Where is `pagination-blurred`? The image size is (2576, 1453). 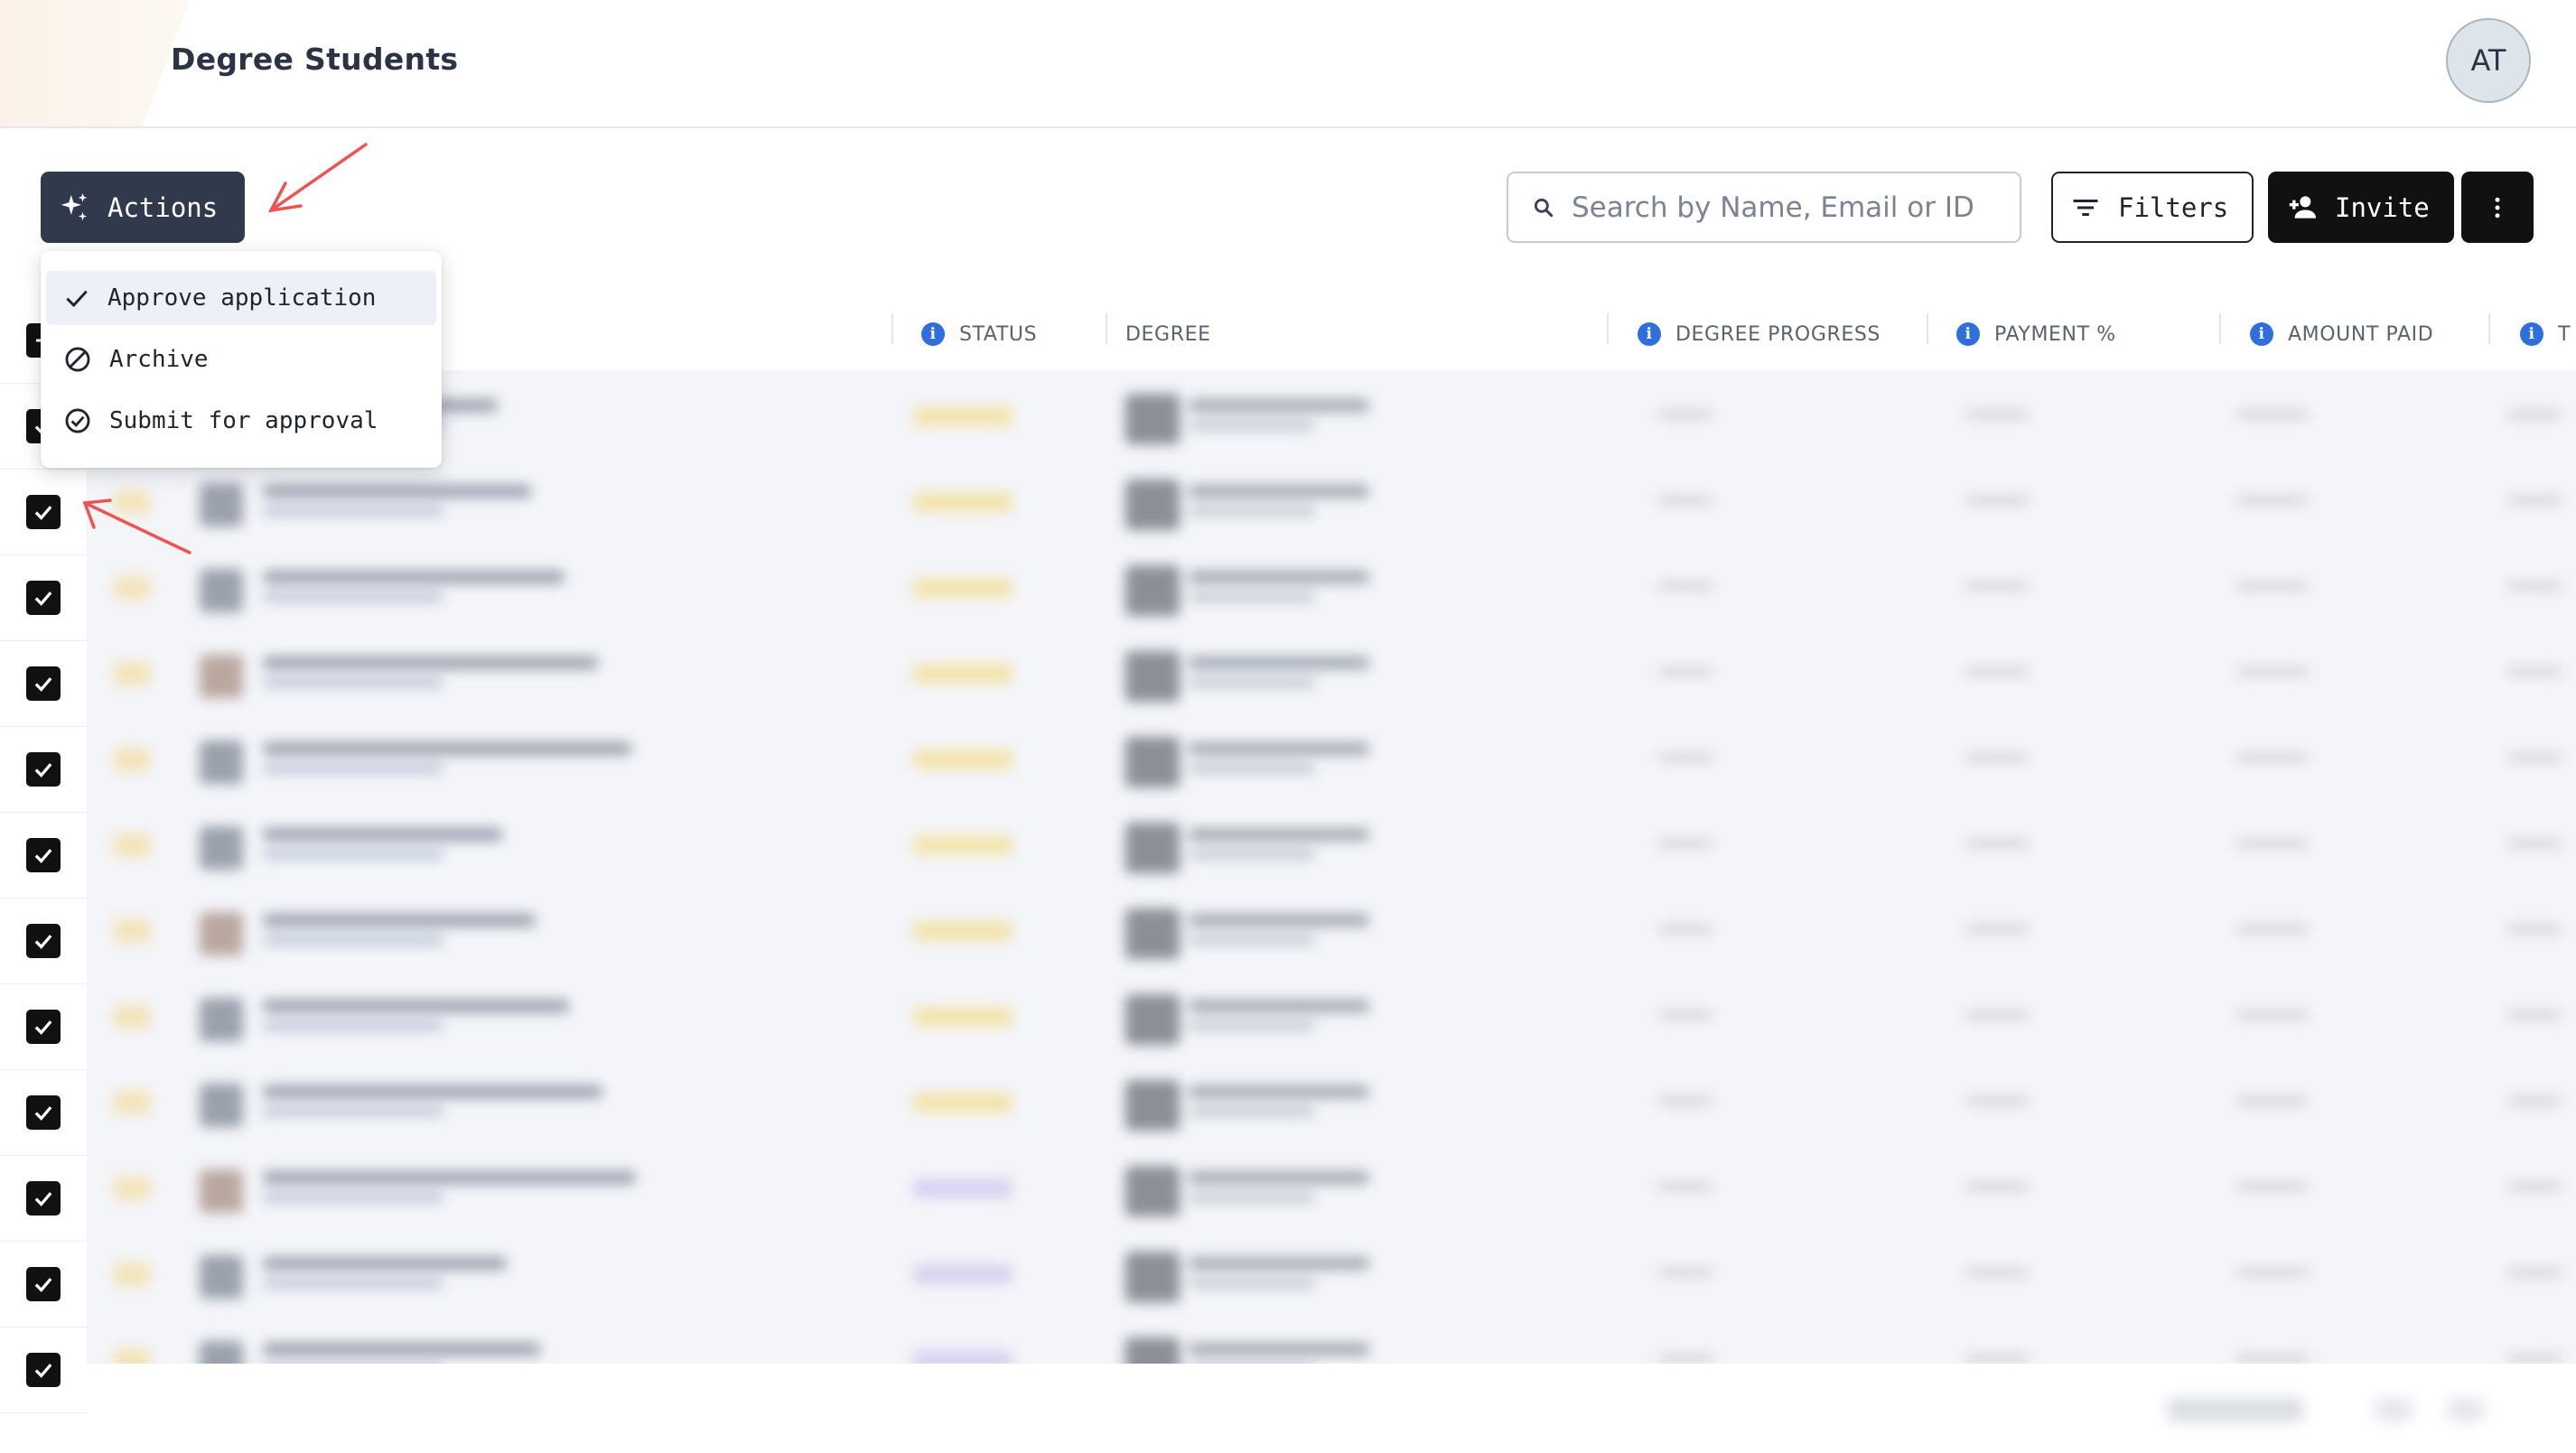 pagination-blurred is located at coordinates (2339, 1409).